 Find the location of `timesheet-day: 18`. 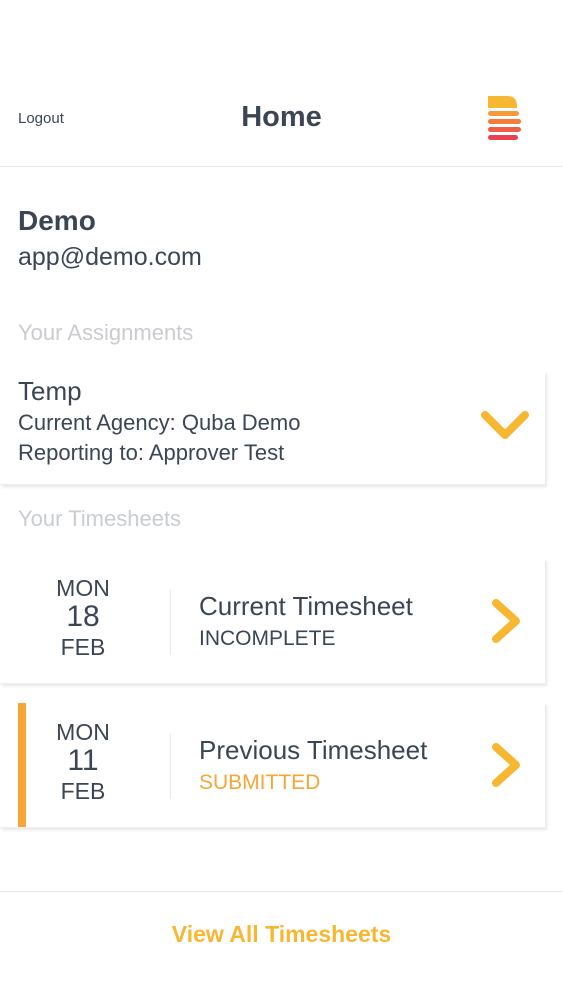

timesheet-day: 18 is located at coordinates (83, 616).